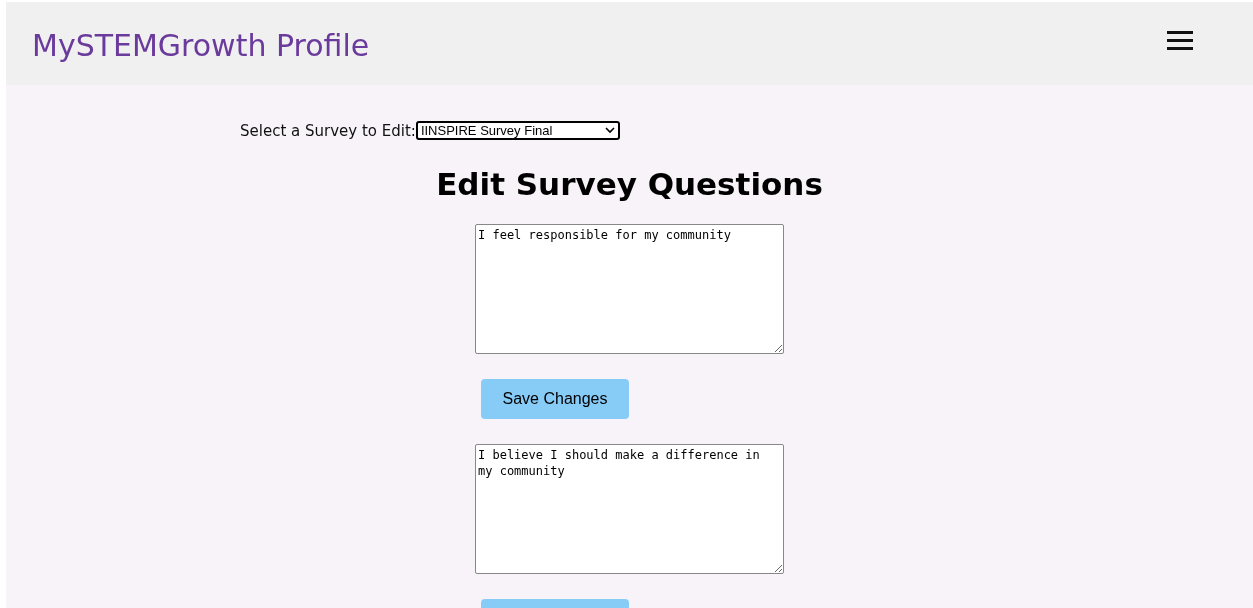  I want to click on caret-icon, so click(609, 130).